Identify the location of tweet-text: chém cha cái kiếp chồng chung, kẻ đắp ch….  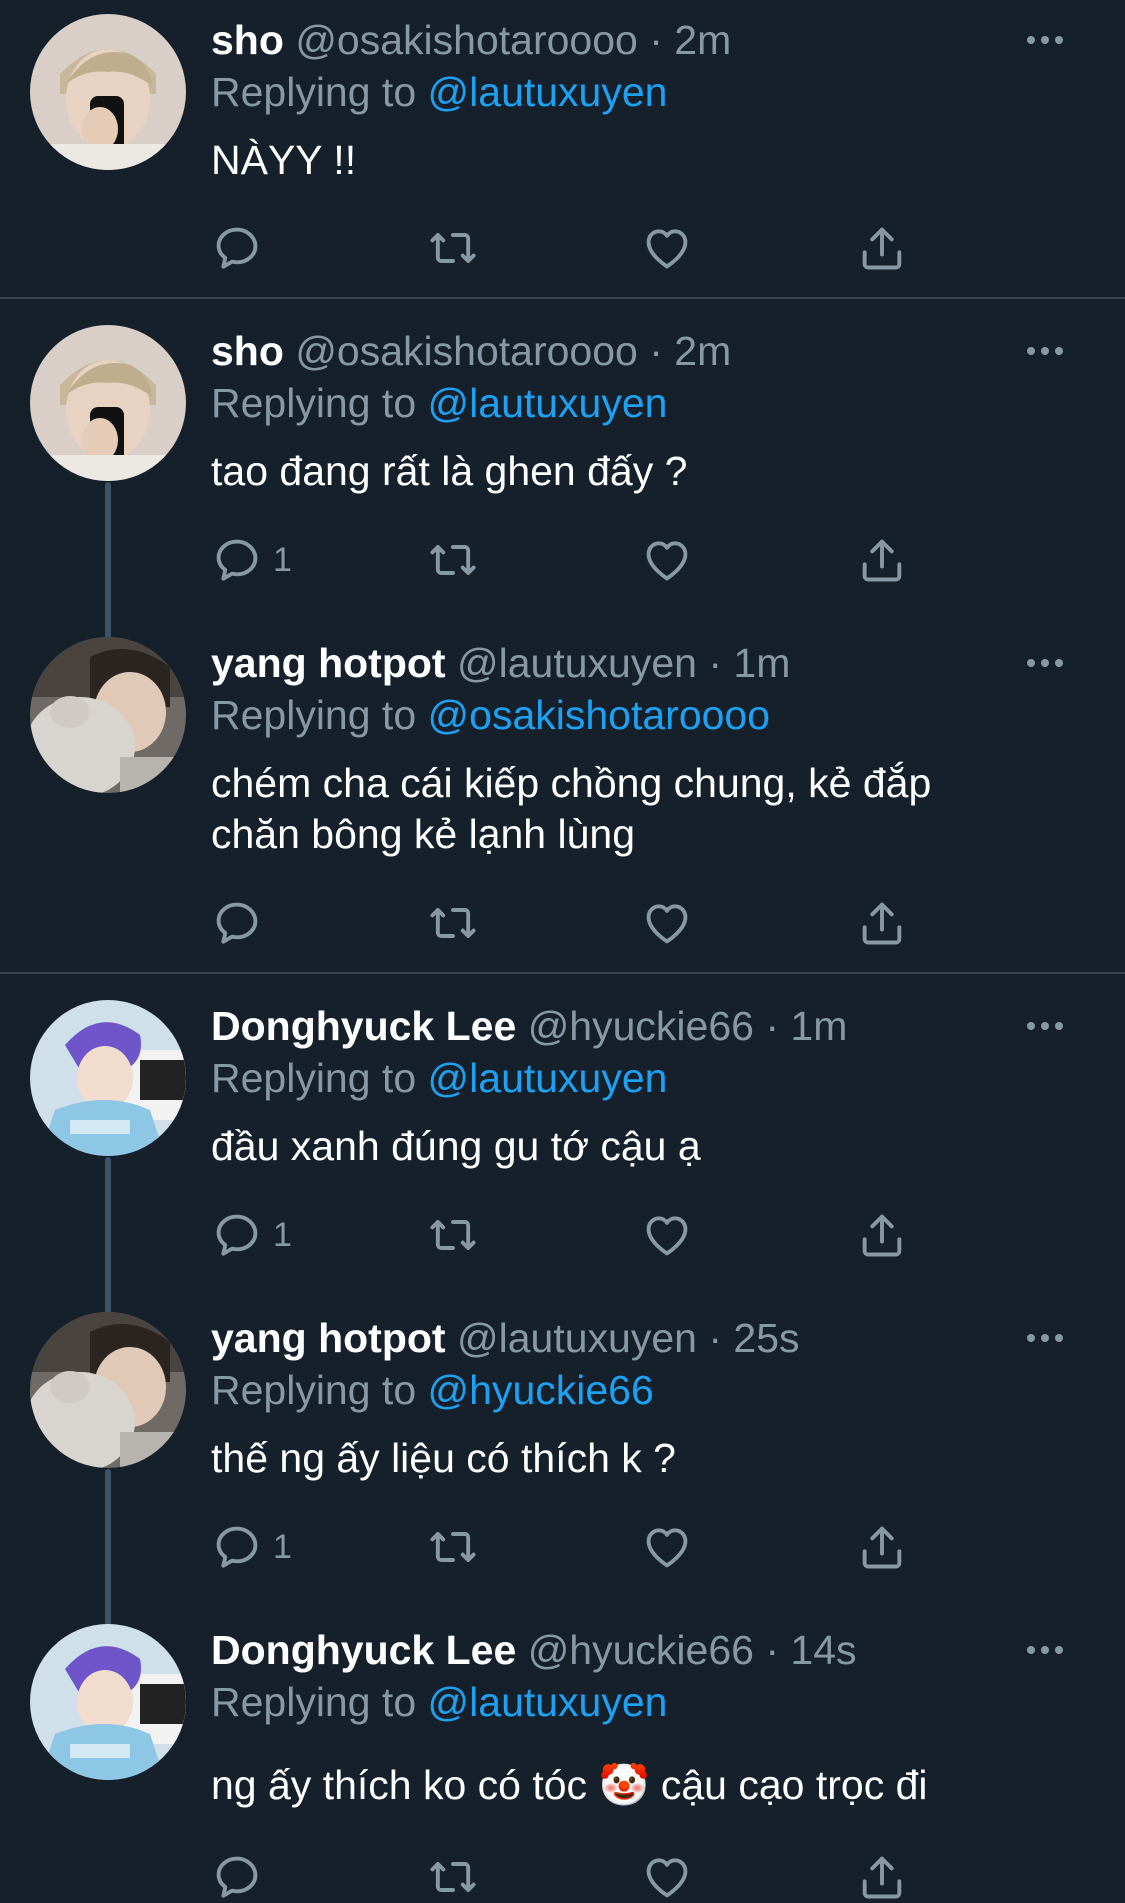
(571, 808).